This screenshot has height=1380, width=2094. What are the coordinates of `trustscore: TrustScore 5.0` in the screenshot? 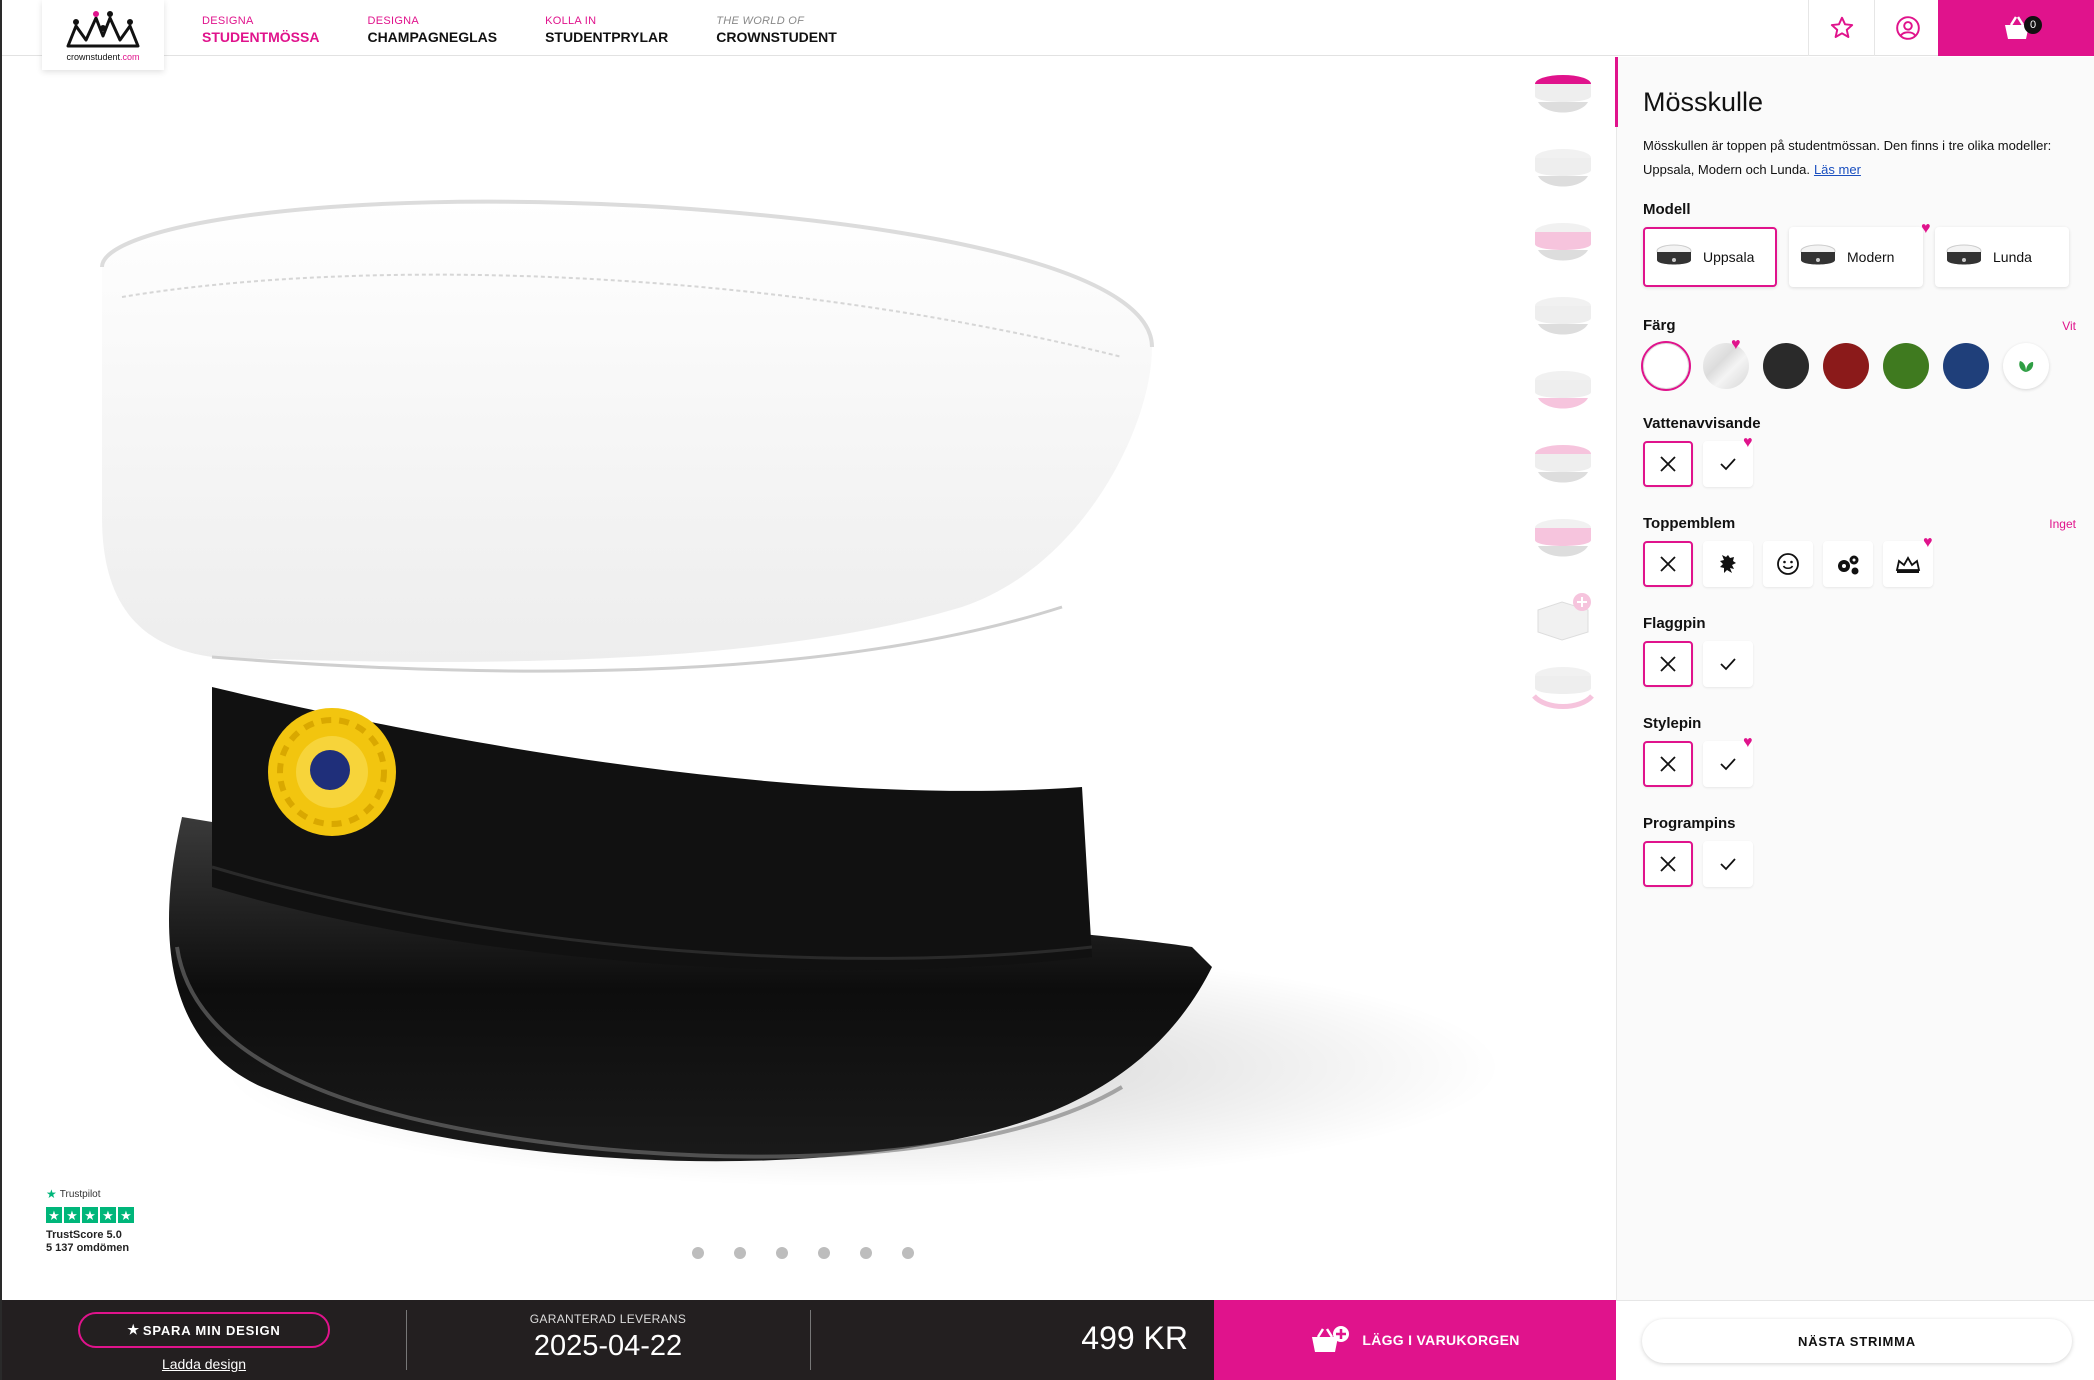 It's located at (84, 1235).